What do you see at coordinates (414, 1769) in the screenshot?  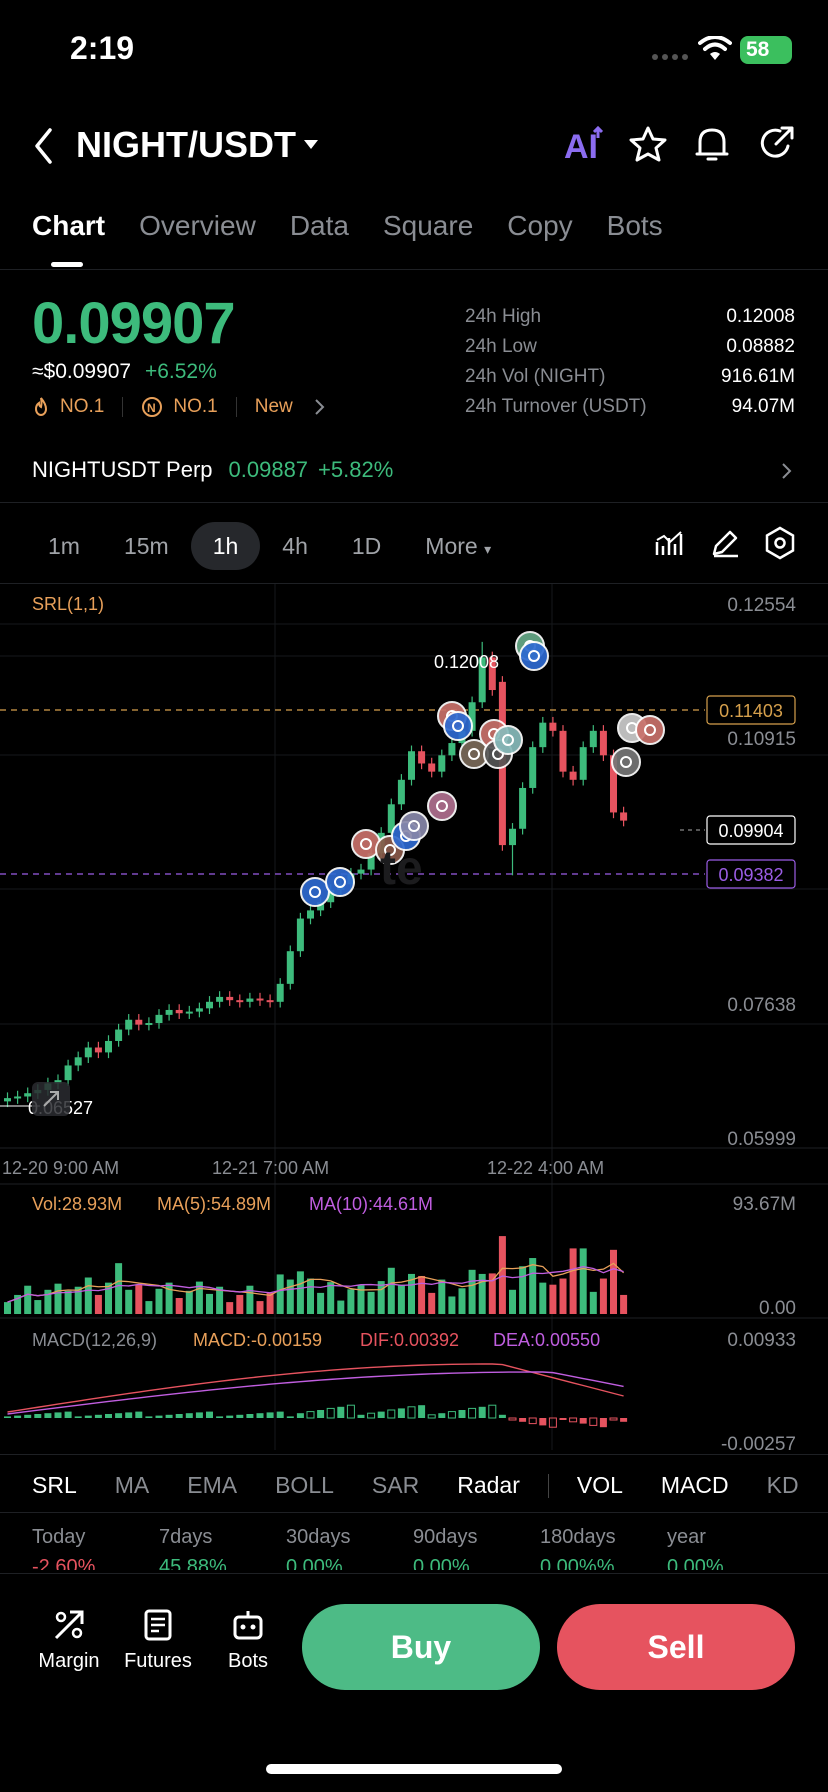 I see `home-indicator` at bounding box center [414, 1769].